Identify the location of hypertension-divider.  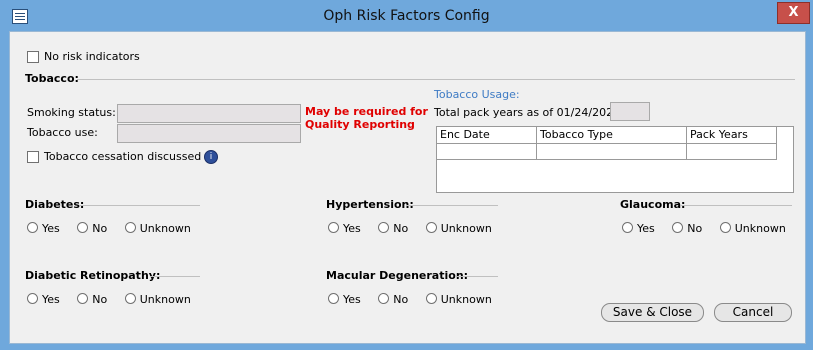
(452, 205).